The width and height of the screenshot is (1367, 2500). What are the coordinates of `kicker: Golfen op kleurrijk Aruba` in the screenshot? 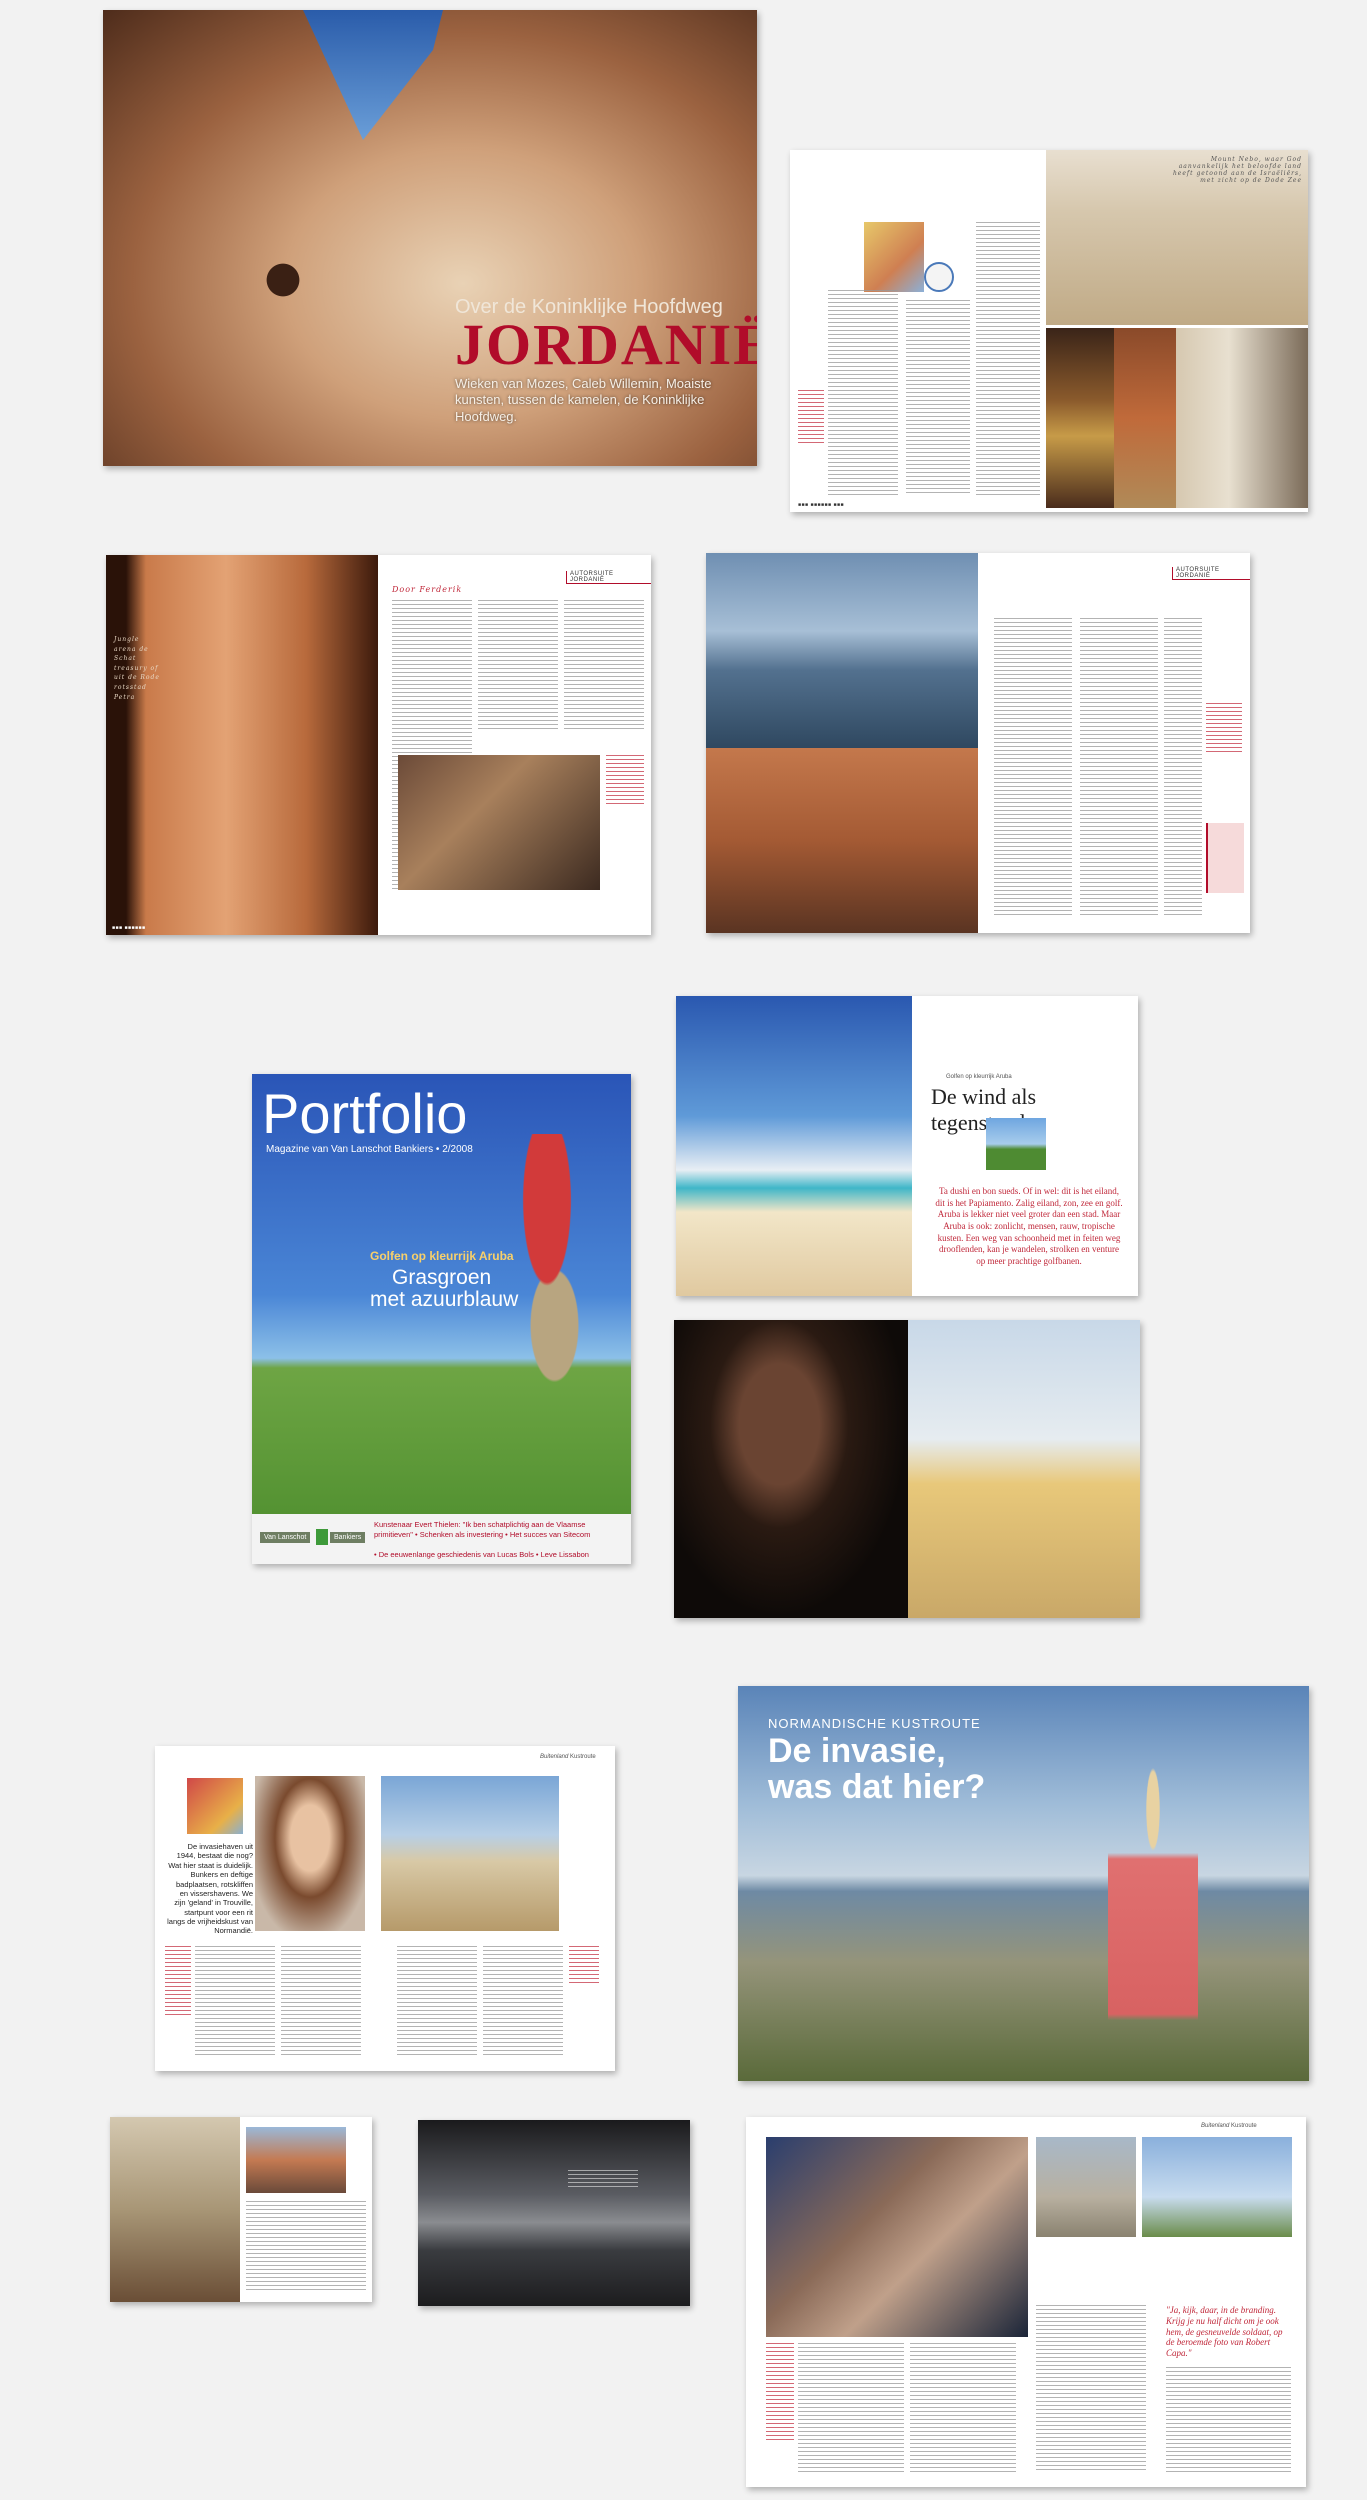 It's located at (979, 1077).